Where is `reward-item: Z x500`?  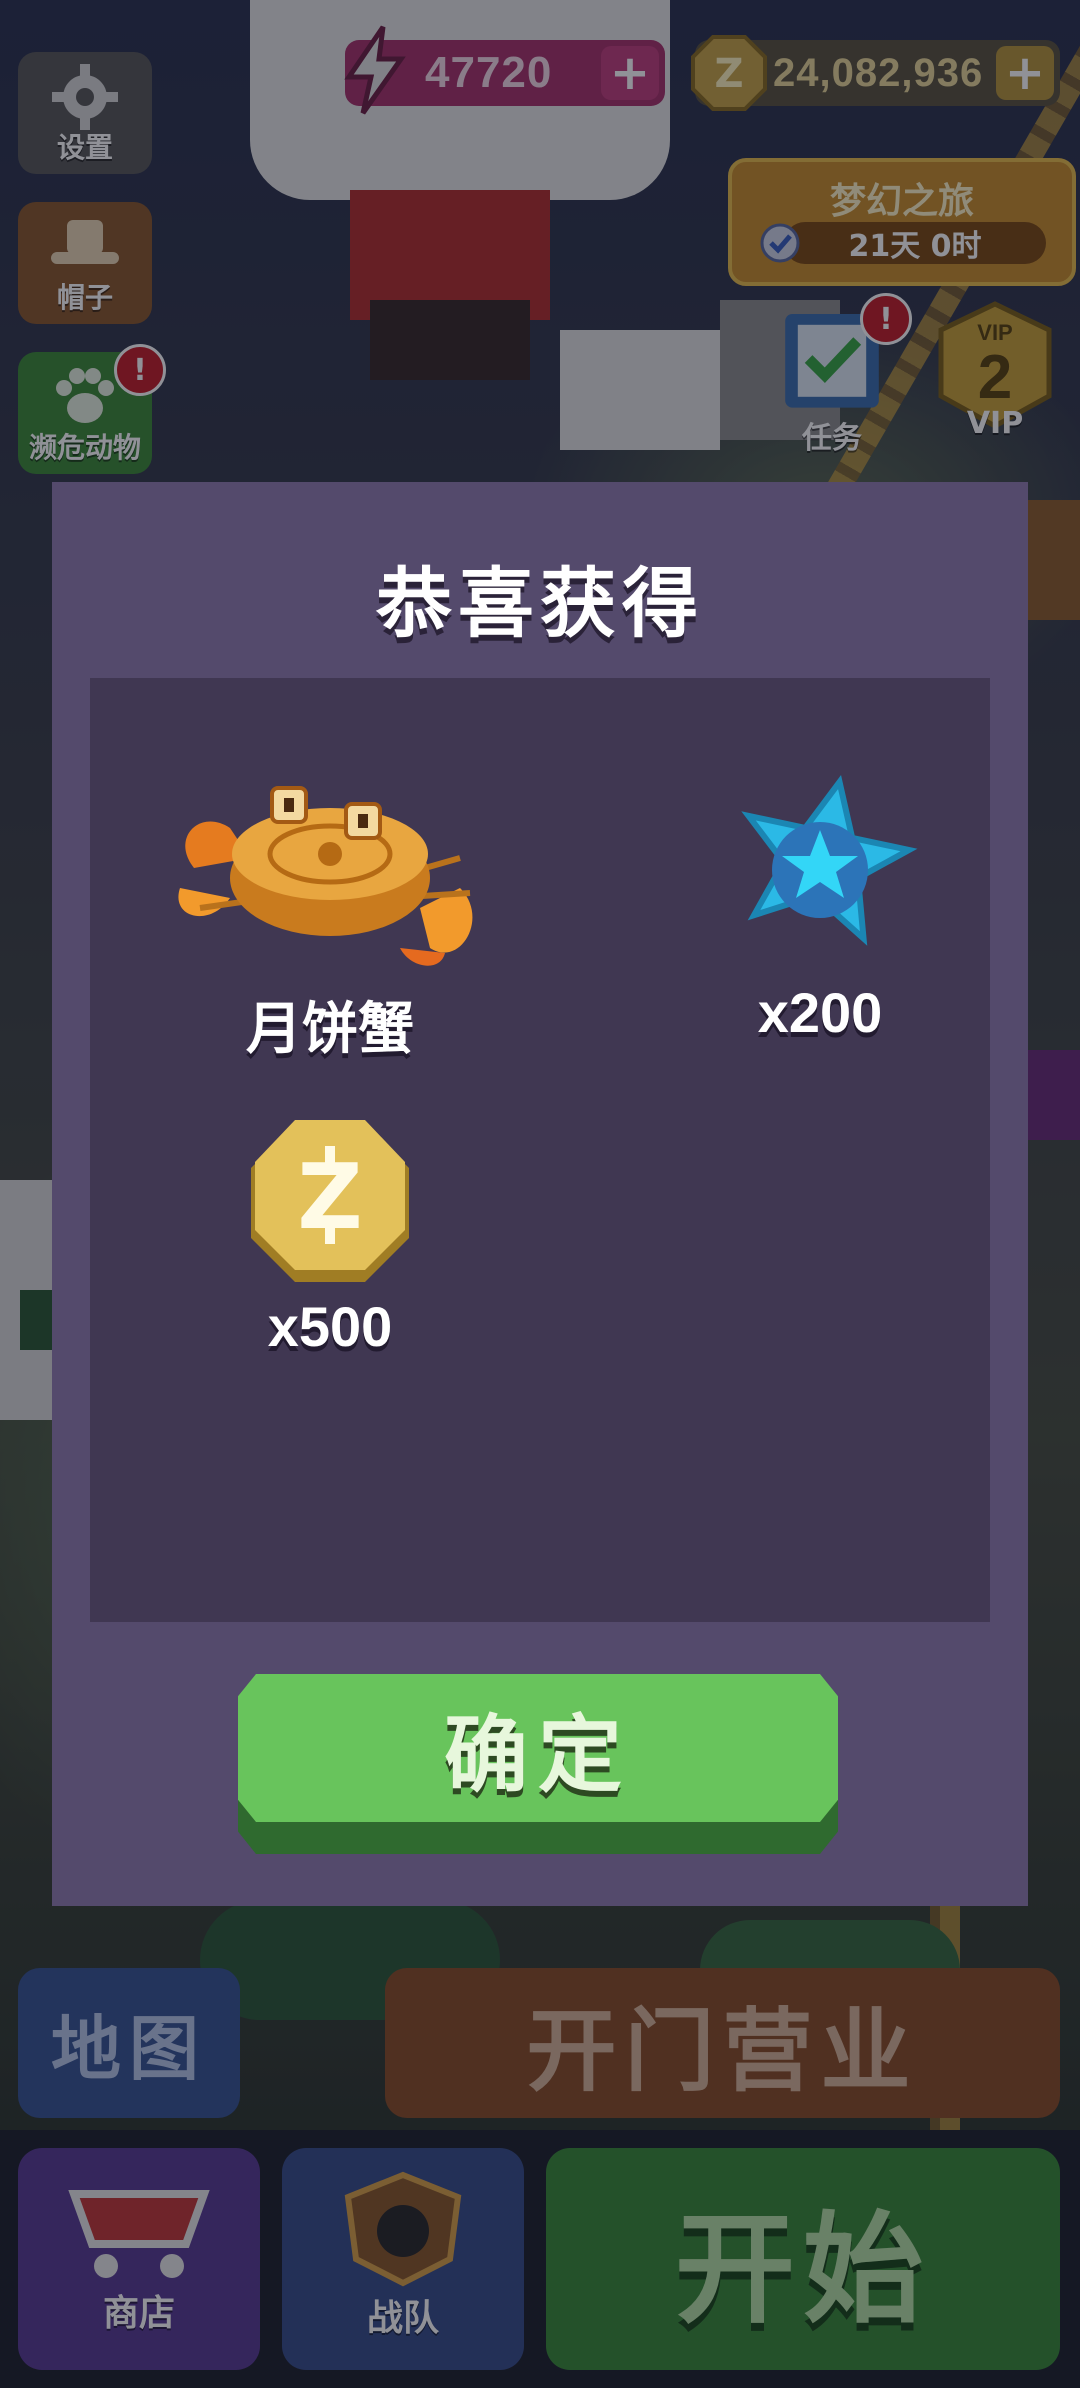
reward-item: Z x500 is located at coordinates (330, 1238).